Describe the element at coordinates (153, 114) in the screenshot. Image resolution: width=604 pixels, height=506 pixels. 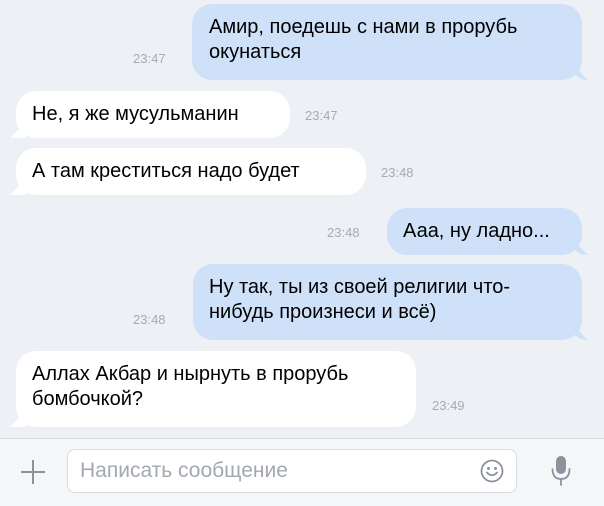
I see `message-bubble-incoming: Не, я же мусульманин` at that location.